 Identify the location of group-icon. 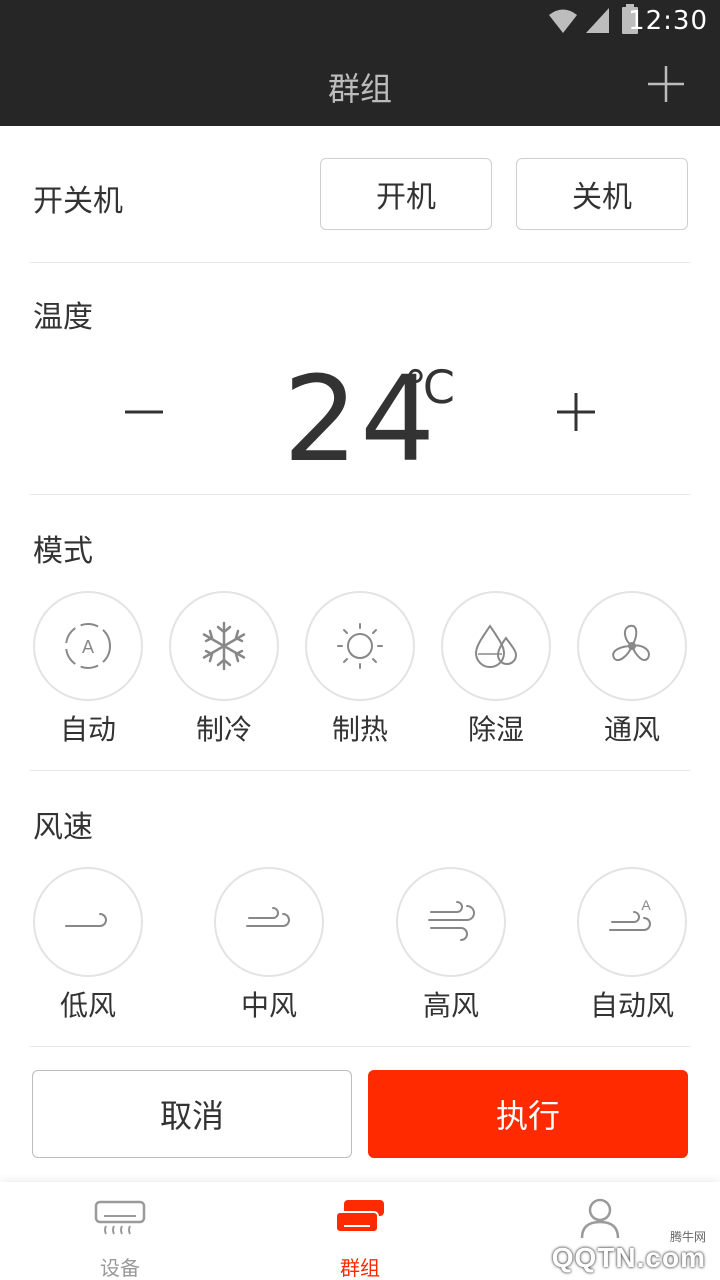
(359, 1216).